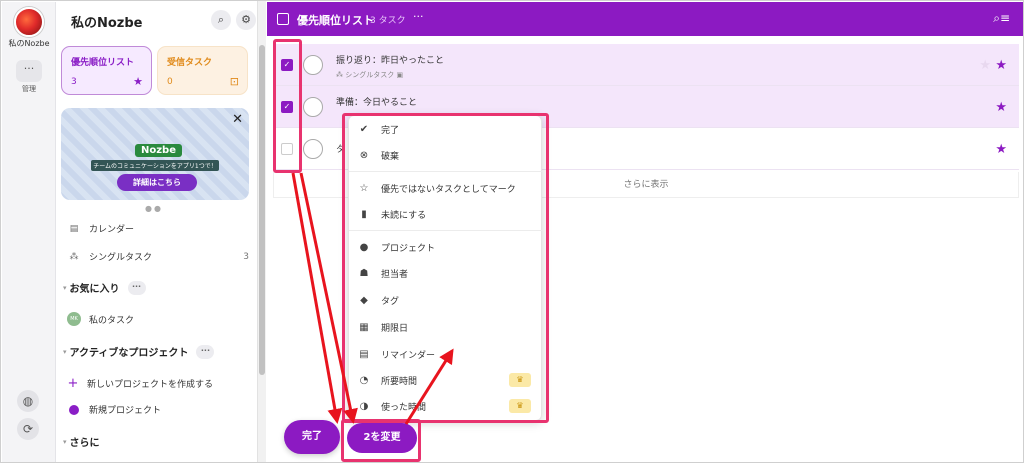 The width and height of the screenshot is (1024, 463). Describe the element at coordinates (364, 214) in the screenshot. I see `bookmark-icon: ▮` at that location.